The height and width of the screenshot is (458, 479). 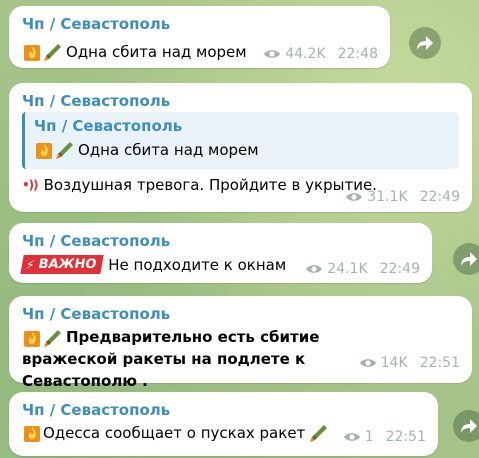 What do you see at coordinates (156, 52) in the screenshot?
I see `message-text-content: Одна сбита над морем` at bounding box center [156, 52].